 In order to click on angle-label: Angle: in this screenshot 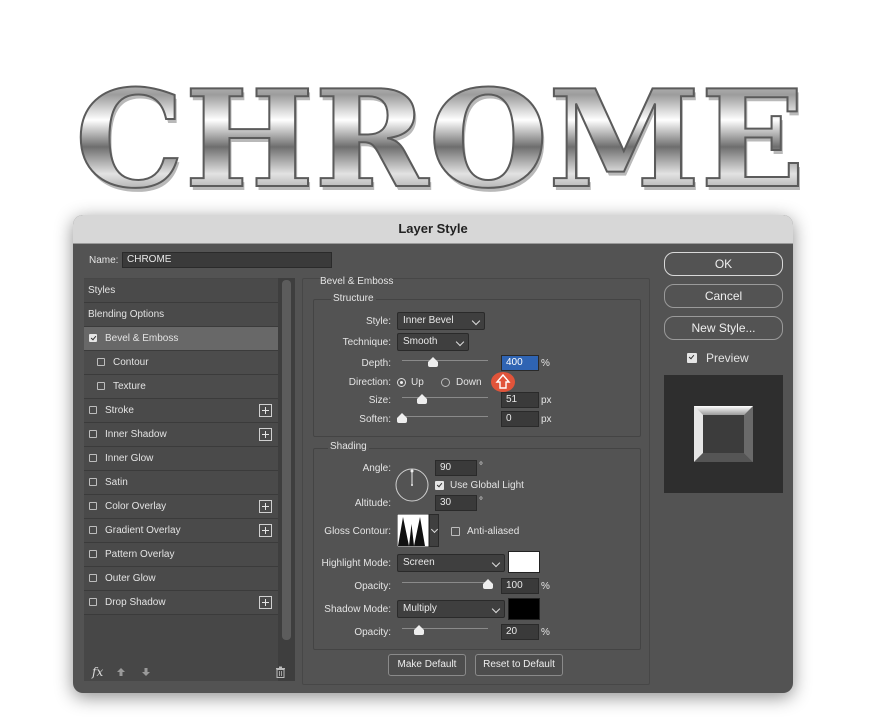, I will do `click(376, 468)`.